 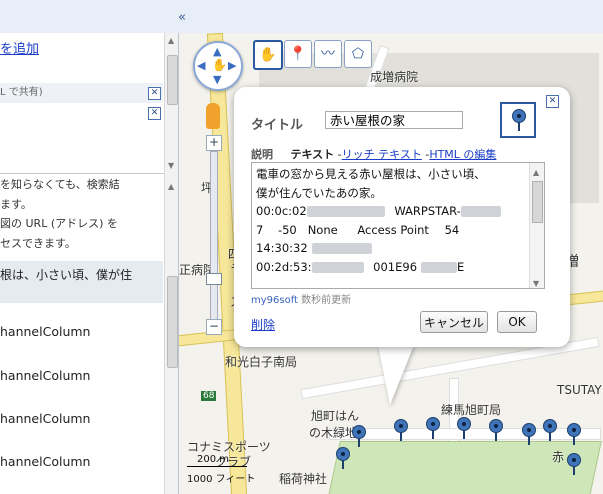 I want to click on description-scrollbar: ▲ ▼, so click(x=536, y=225).